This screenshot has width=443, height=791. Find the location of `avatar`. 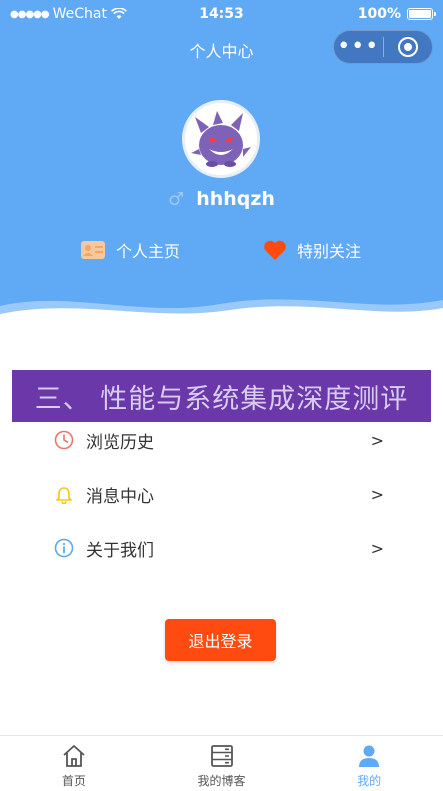

avatar is located at coordinates (221, 139).